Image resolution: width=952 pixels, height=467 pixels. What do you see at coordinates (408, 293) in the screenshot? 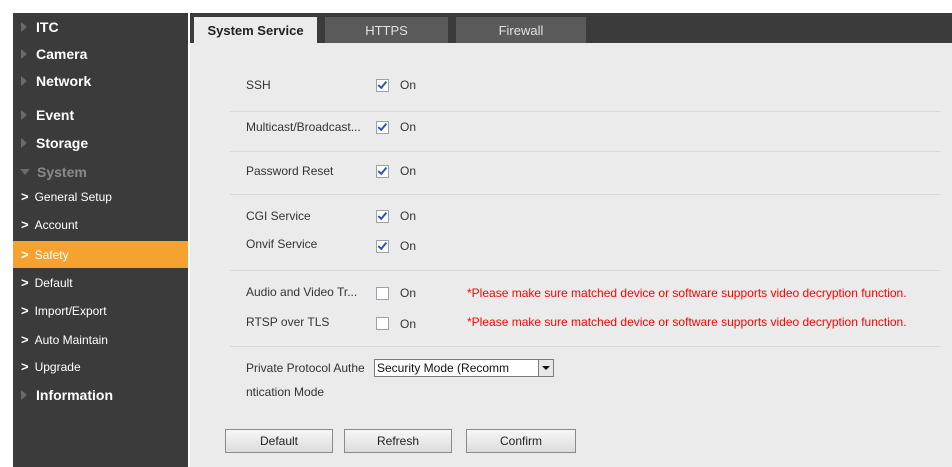
I see `av-transmission-on-label: On` at bounding box center [408, 293].